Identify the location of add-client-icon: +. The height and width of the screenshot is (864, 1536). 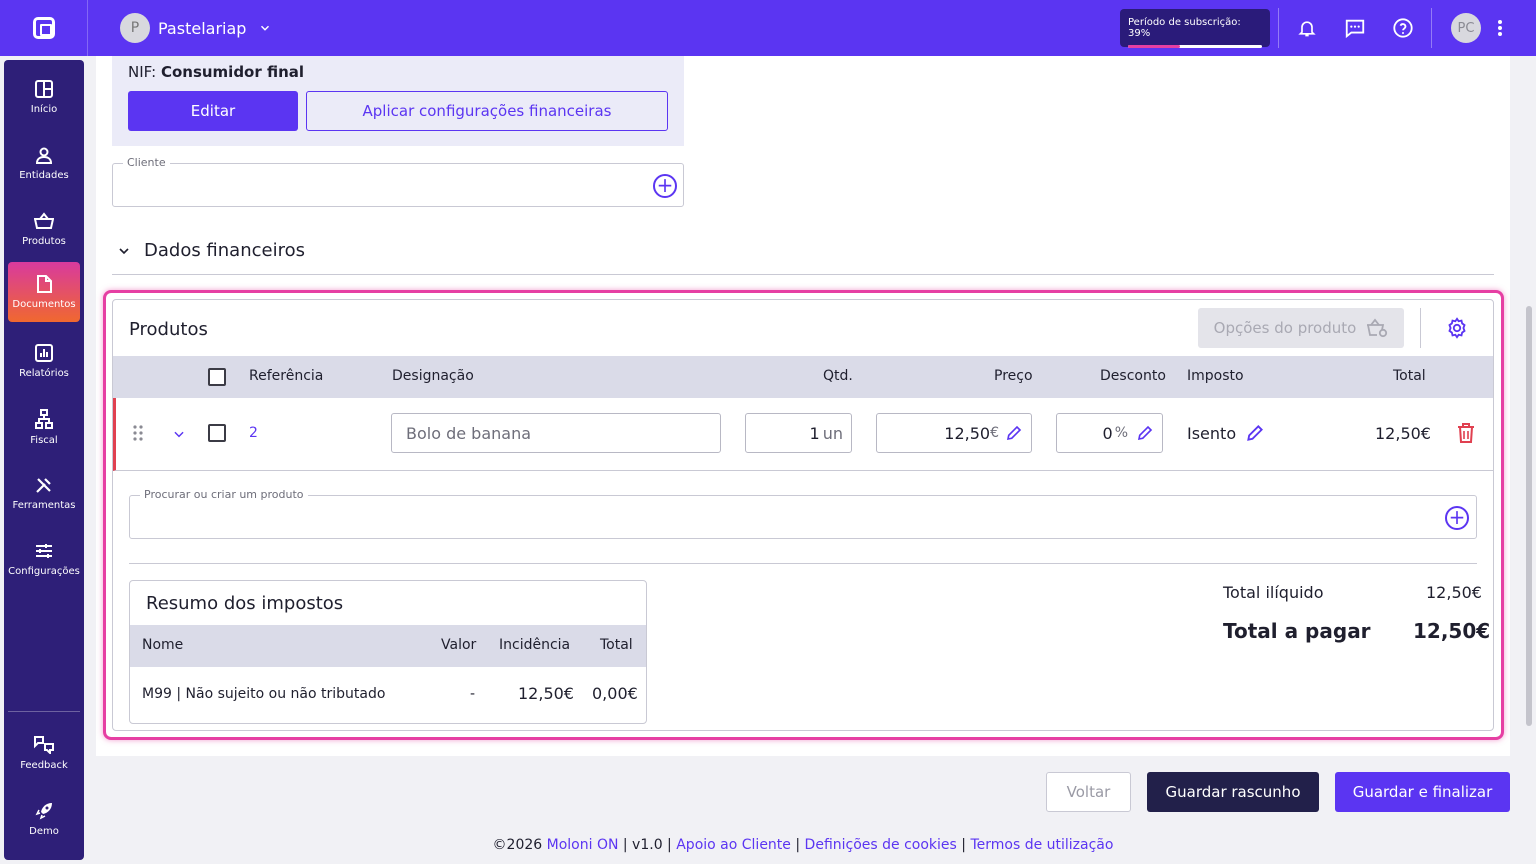
(665, 186).